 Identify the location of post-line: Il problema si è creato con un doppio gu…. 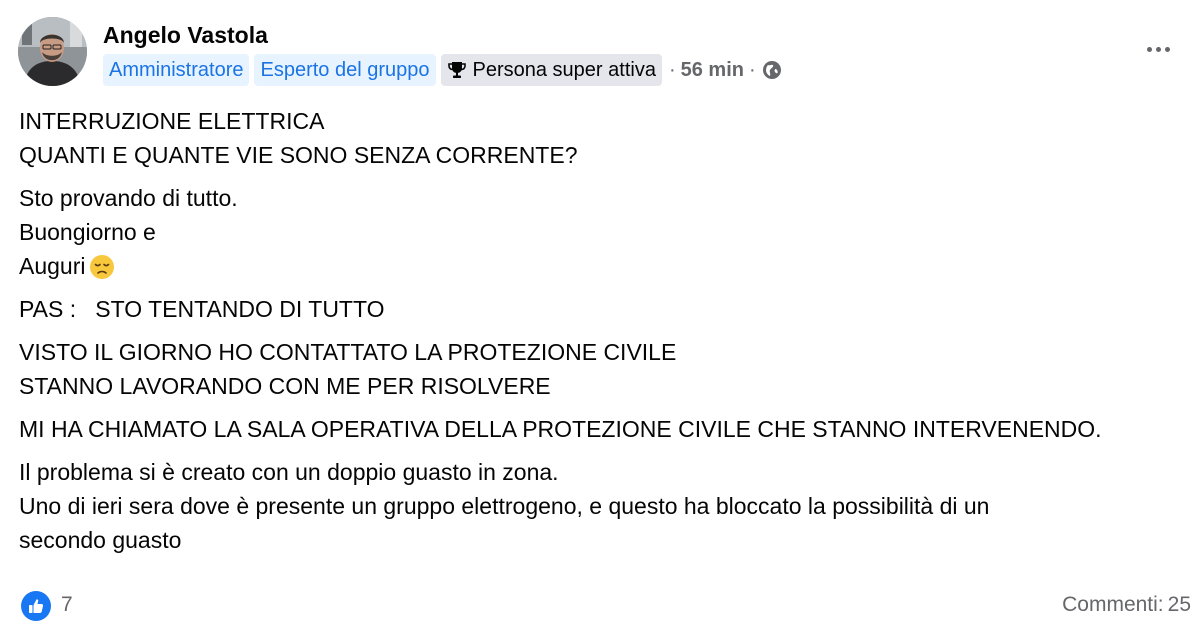
(289, 472).